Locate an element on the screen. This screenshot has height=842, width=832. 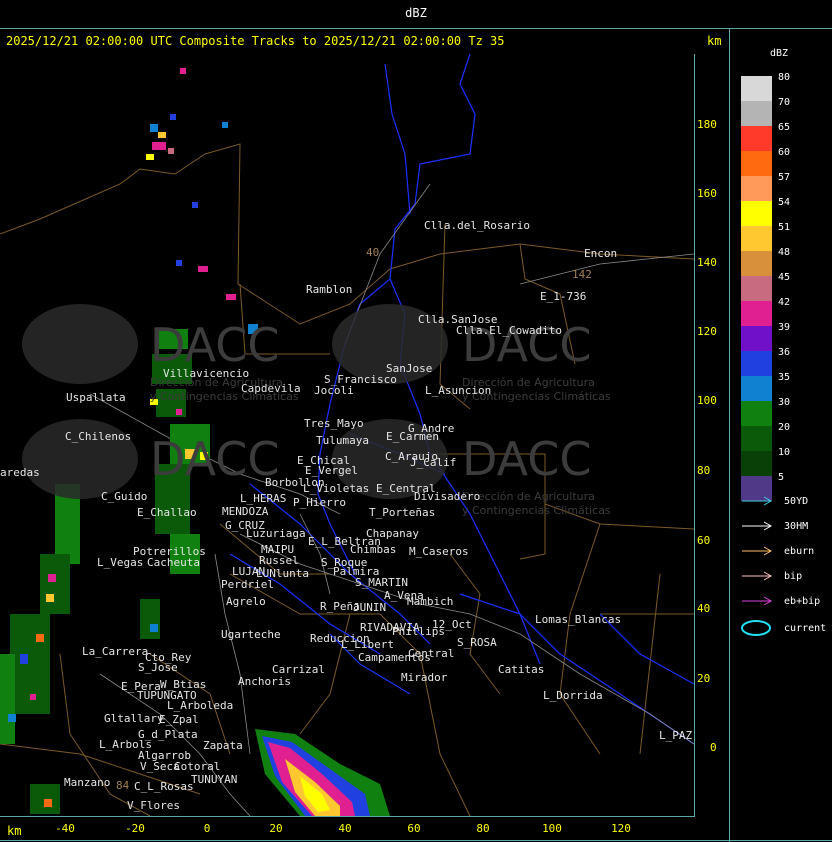
legend-title: dBZ is located at coordinates (779, 53).